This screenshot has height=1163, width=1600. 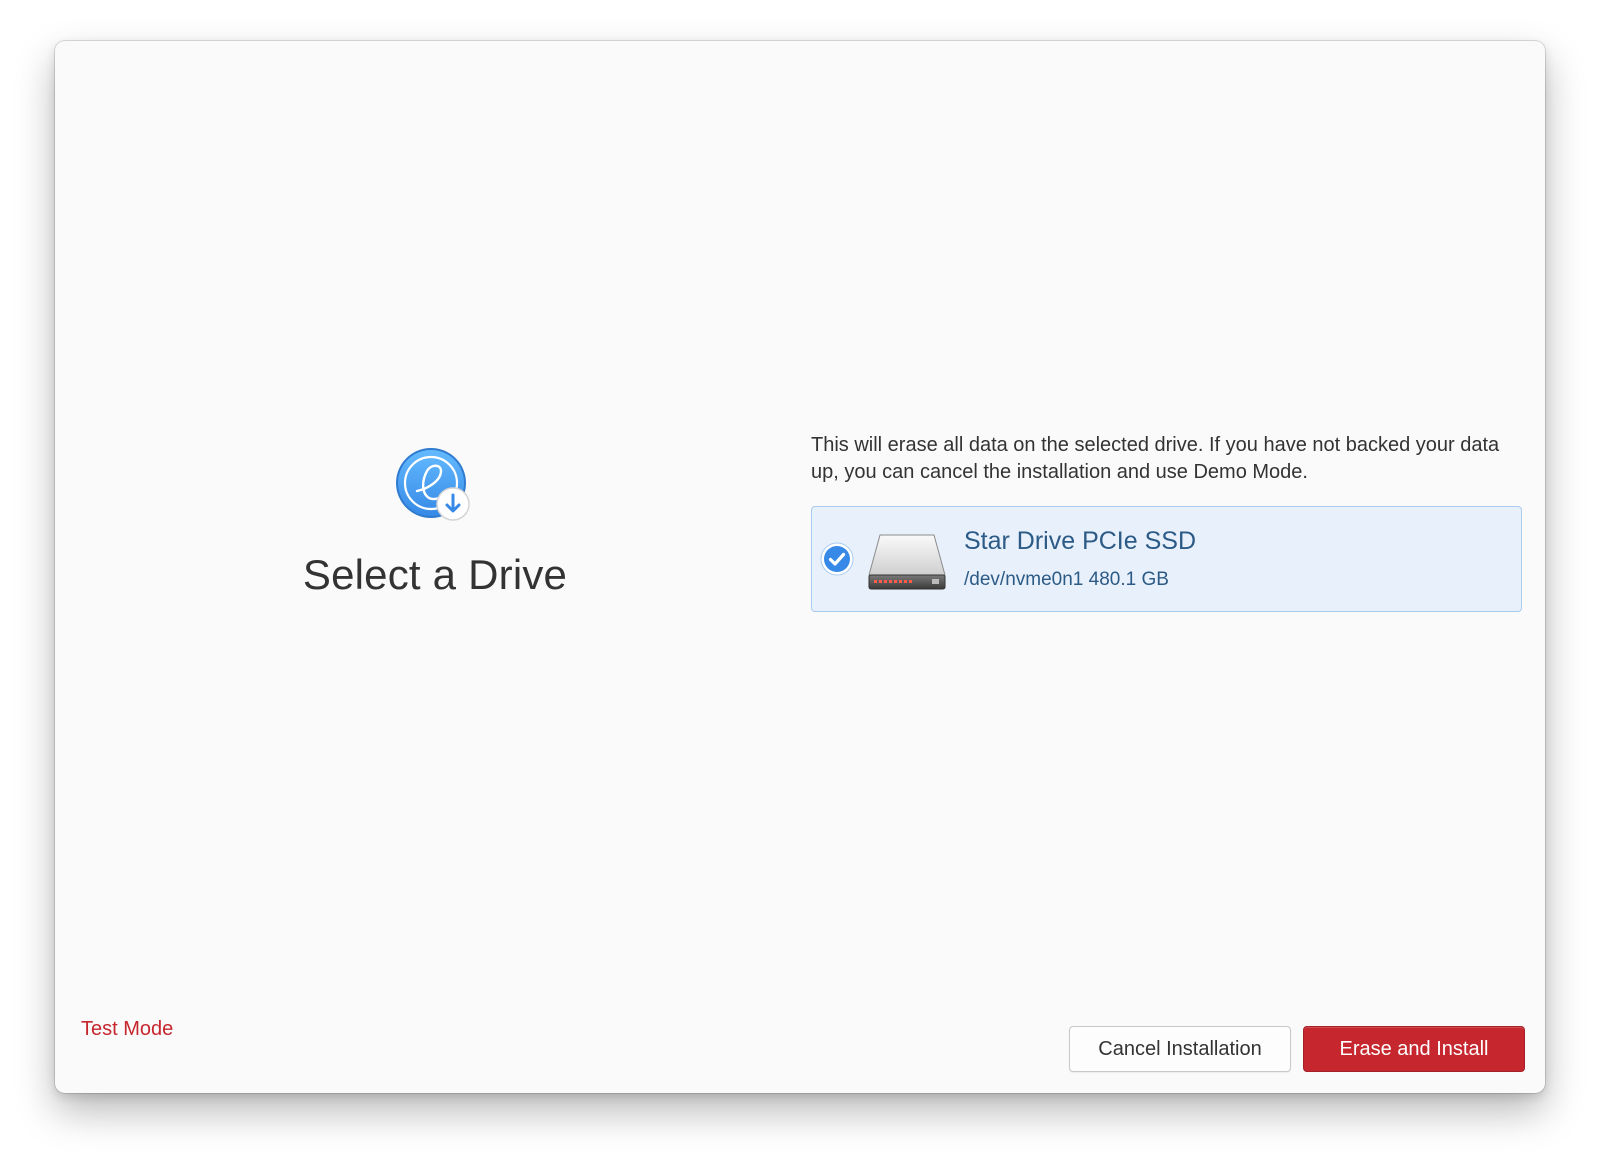 I want to click on drive-detail: /dev/nvme0n1 480.1 GB, so click(x=1066, y=579).